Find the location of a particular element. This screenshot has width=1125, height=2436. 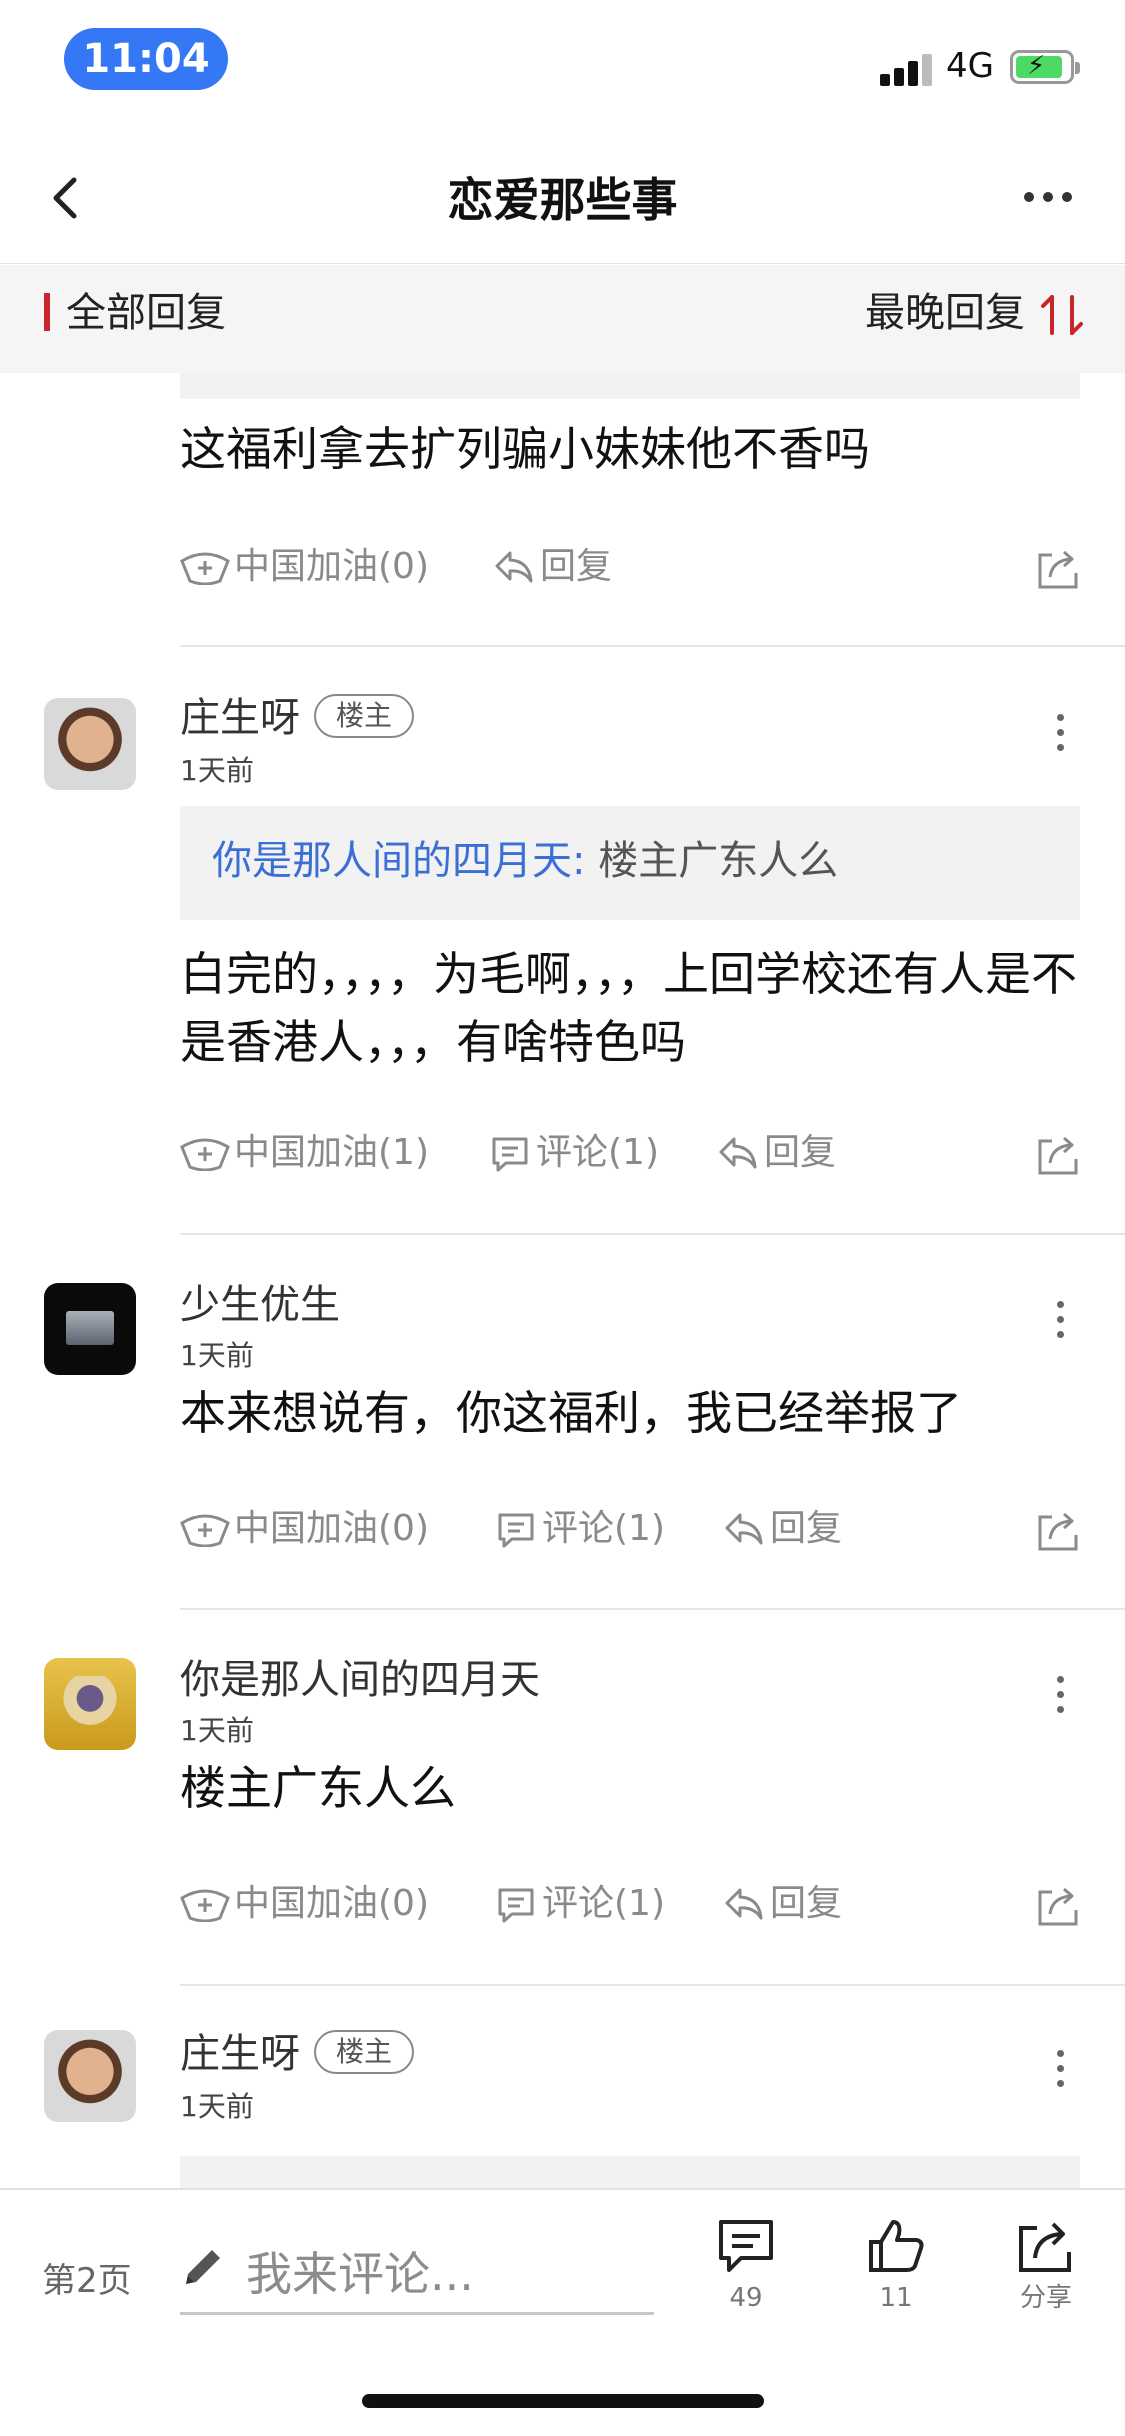

share-button: 分享 is located at coordinates (1046, 2272).